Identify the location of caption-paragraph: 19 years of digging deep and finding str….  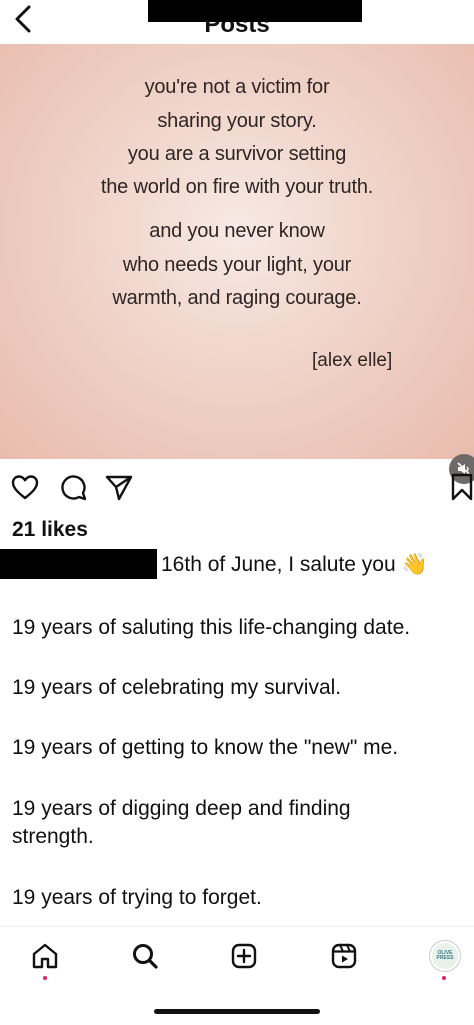
(181, 822).